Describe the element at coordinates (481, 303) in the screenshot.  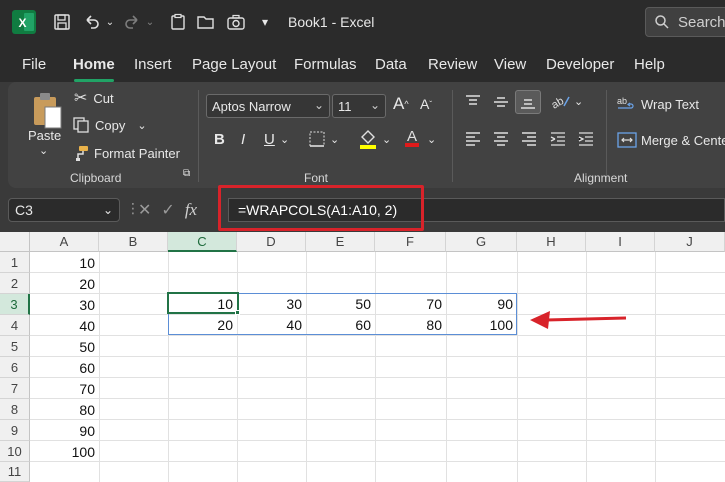
I see `cell-g3: 90` at that location.